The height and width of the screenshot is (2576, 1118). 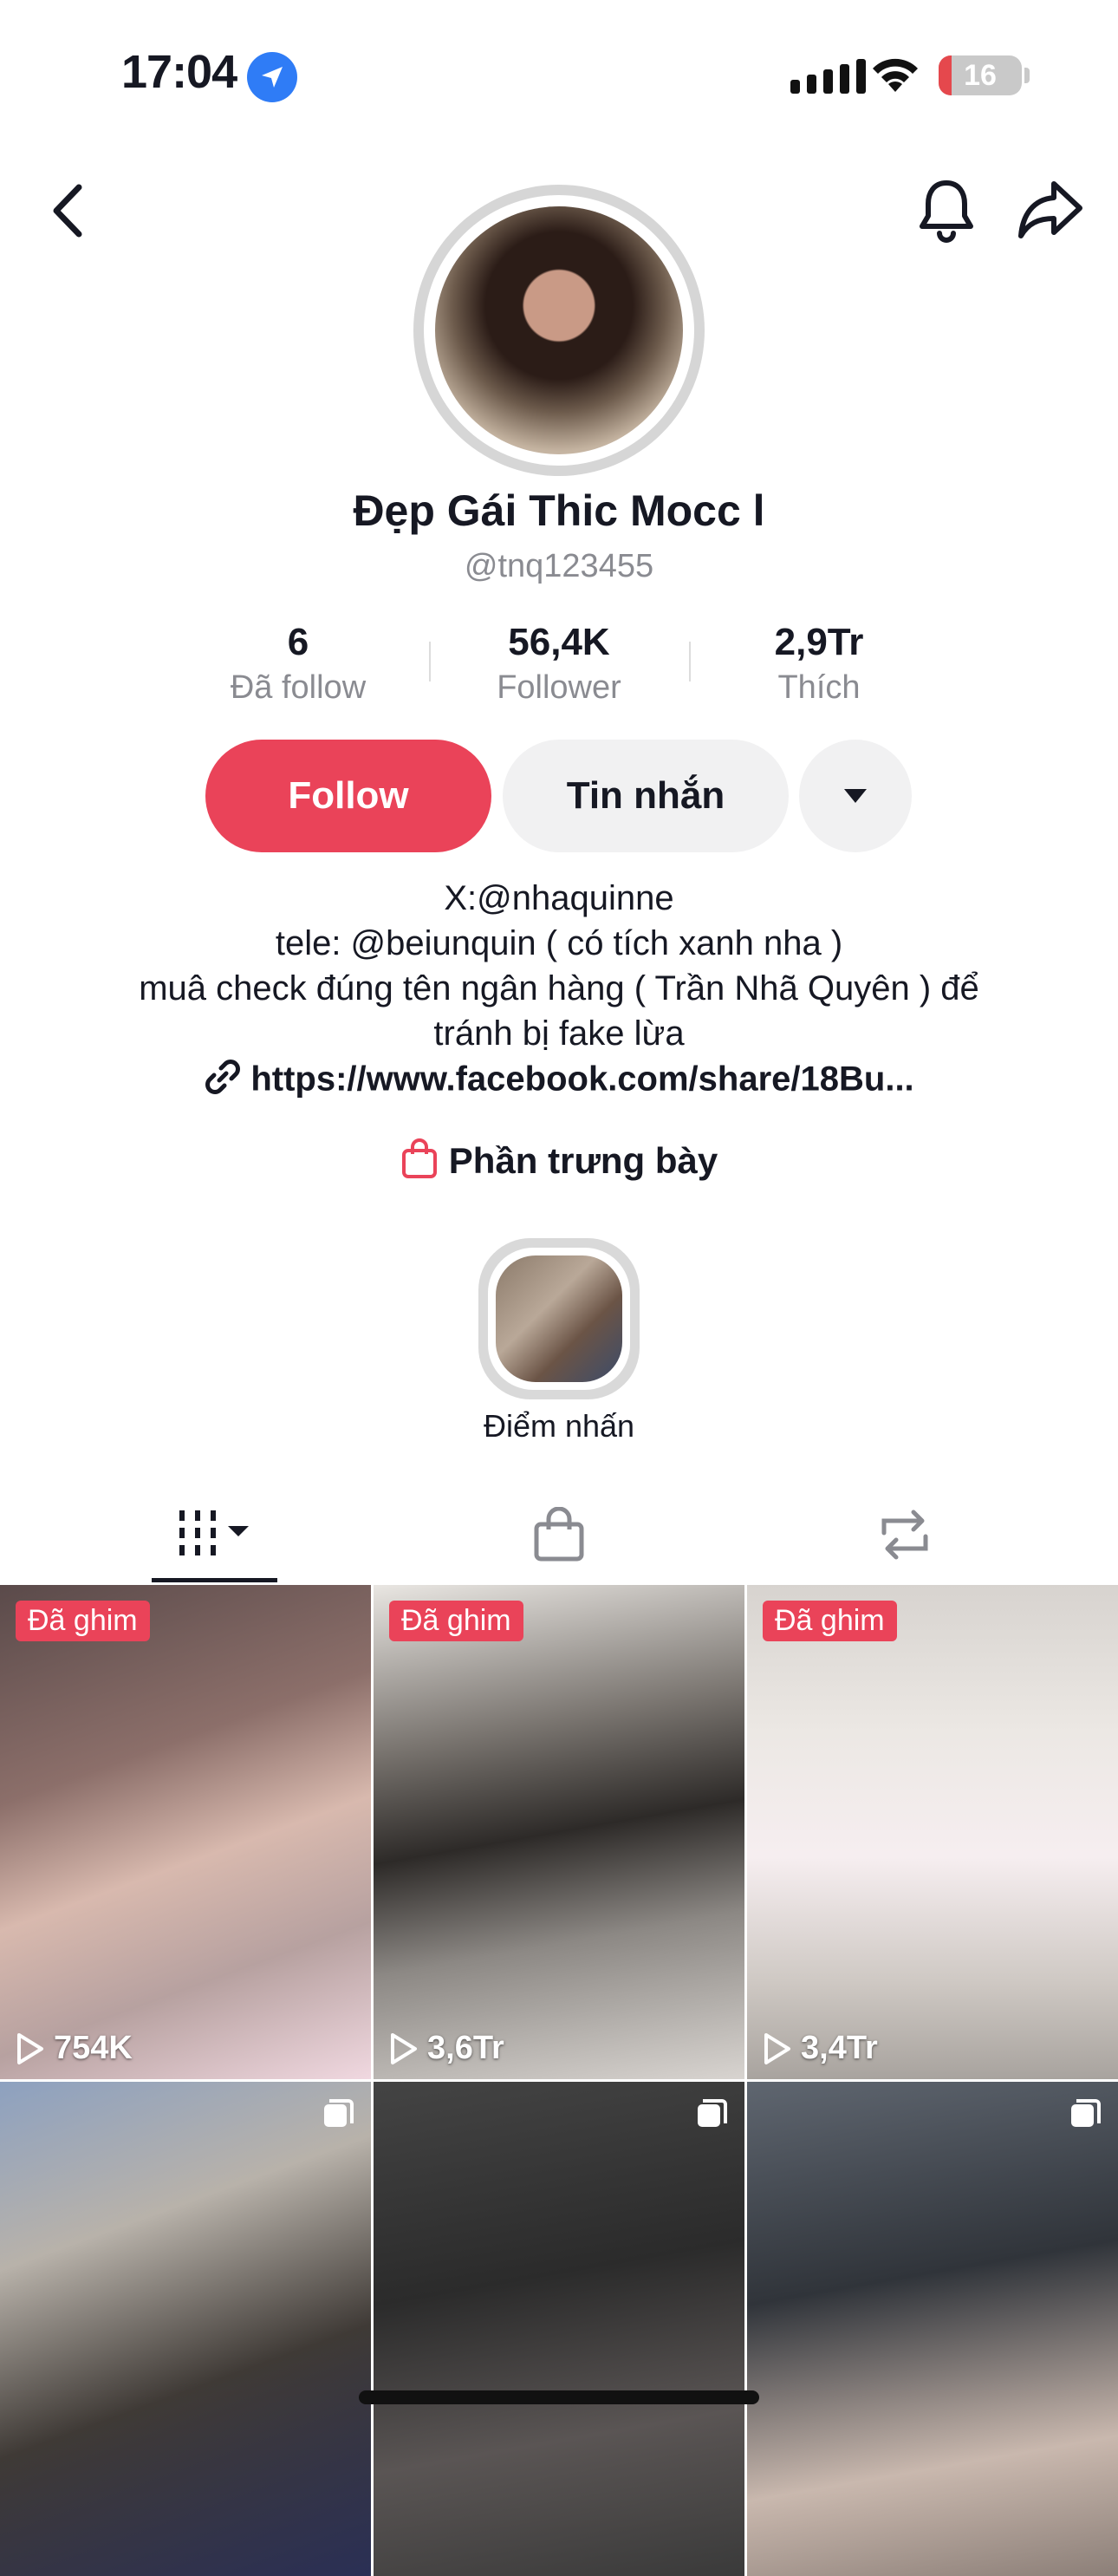 I want to click on bell-icon, so click(x=946, y=213).